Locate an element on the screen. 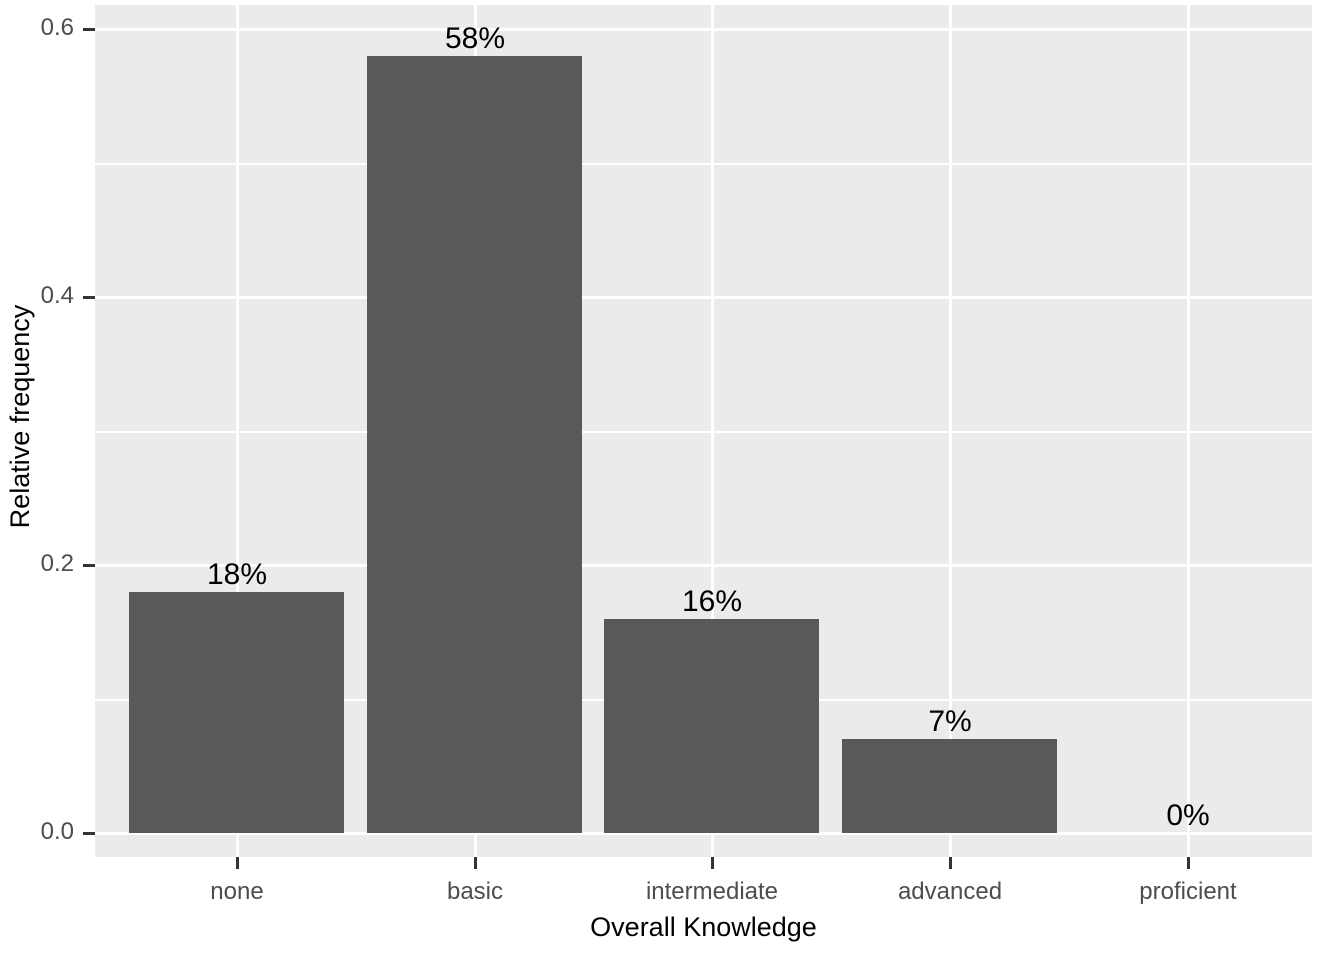 The width and height of the screenshot is (1344, 960). gridline-y-major-0.6 is located at coordinates (703, 29).